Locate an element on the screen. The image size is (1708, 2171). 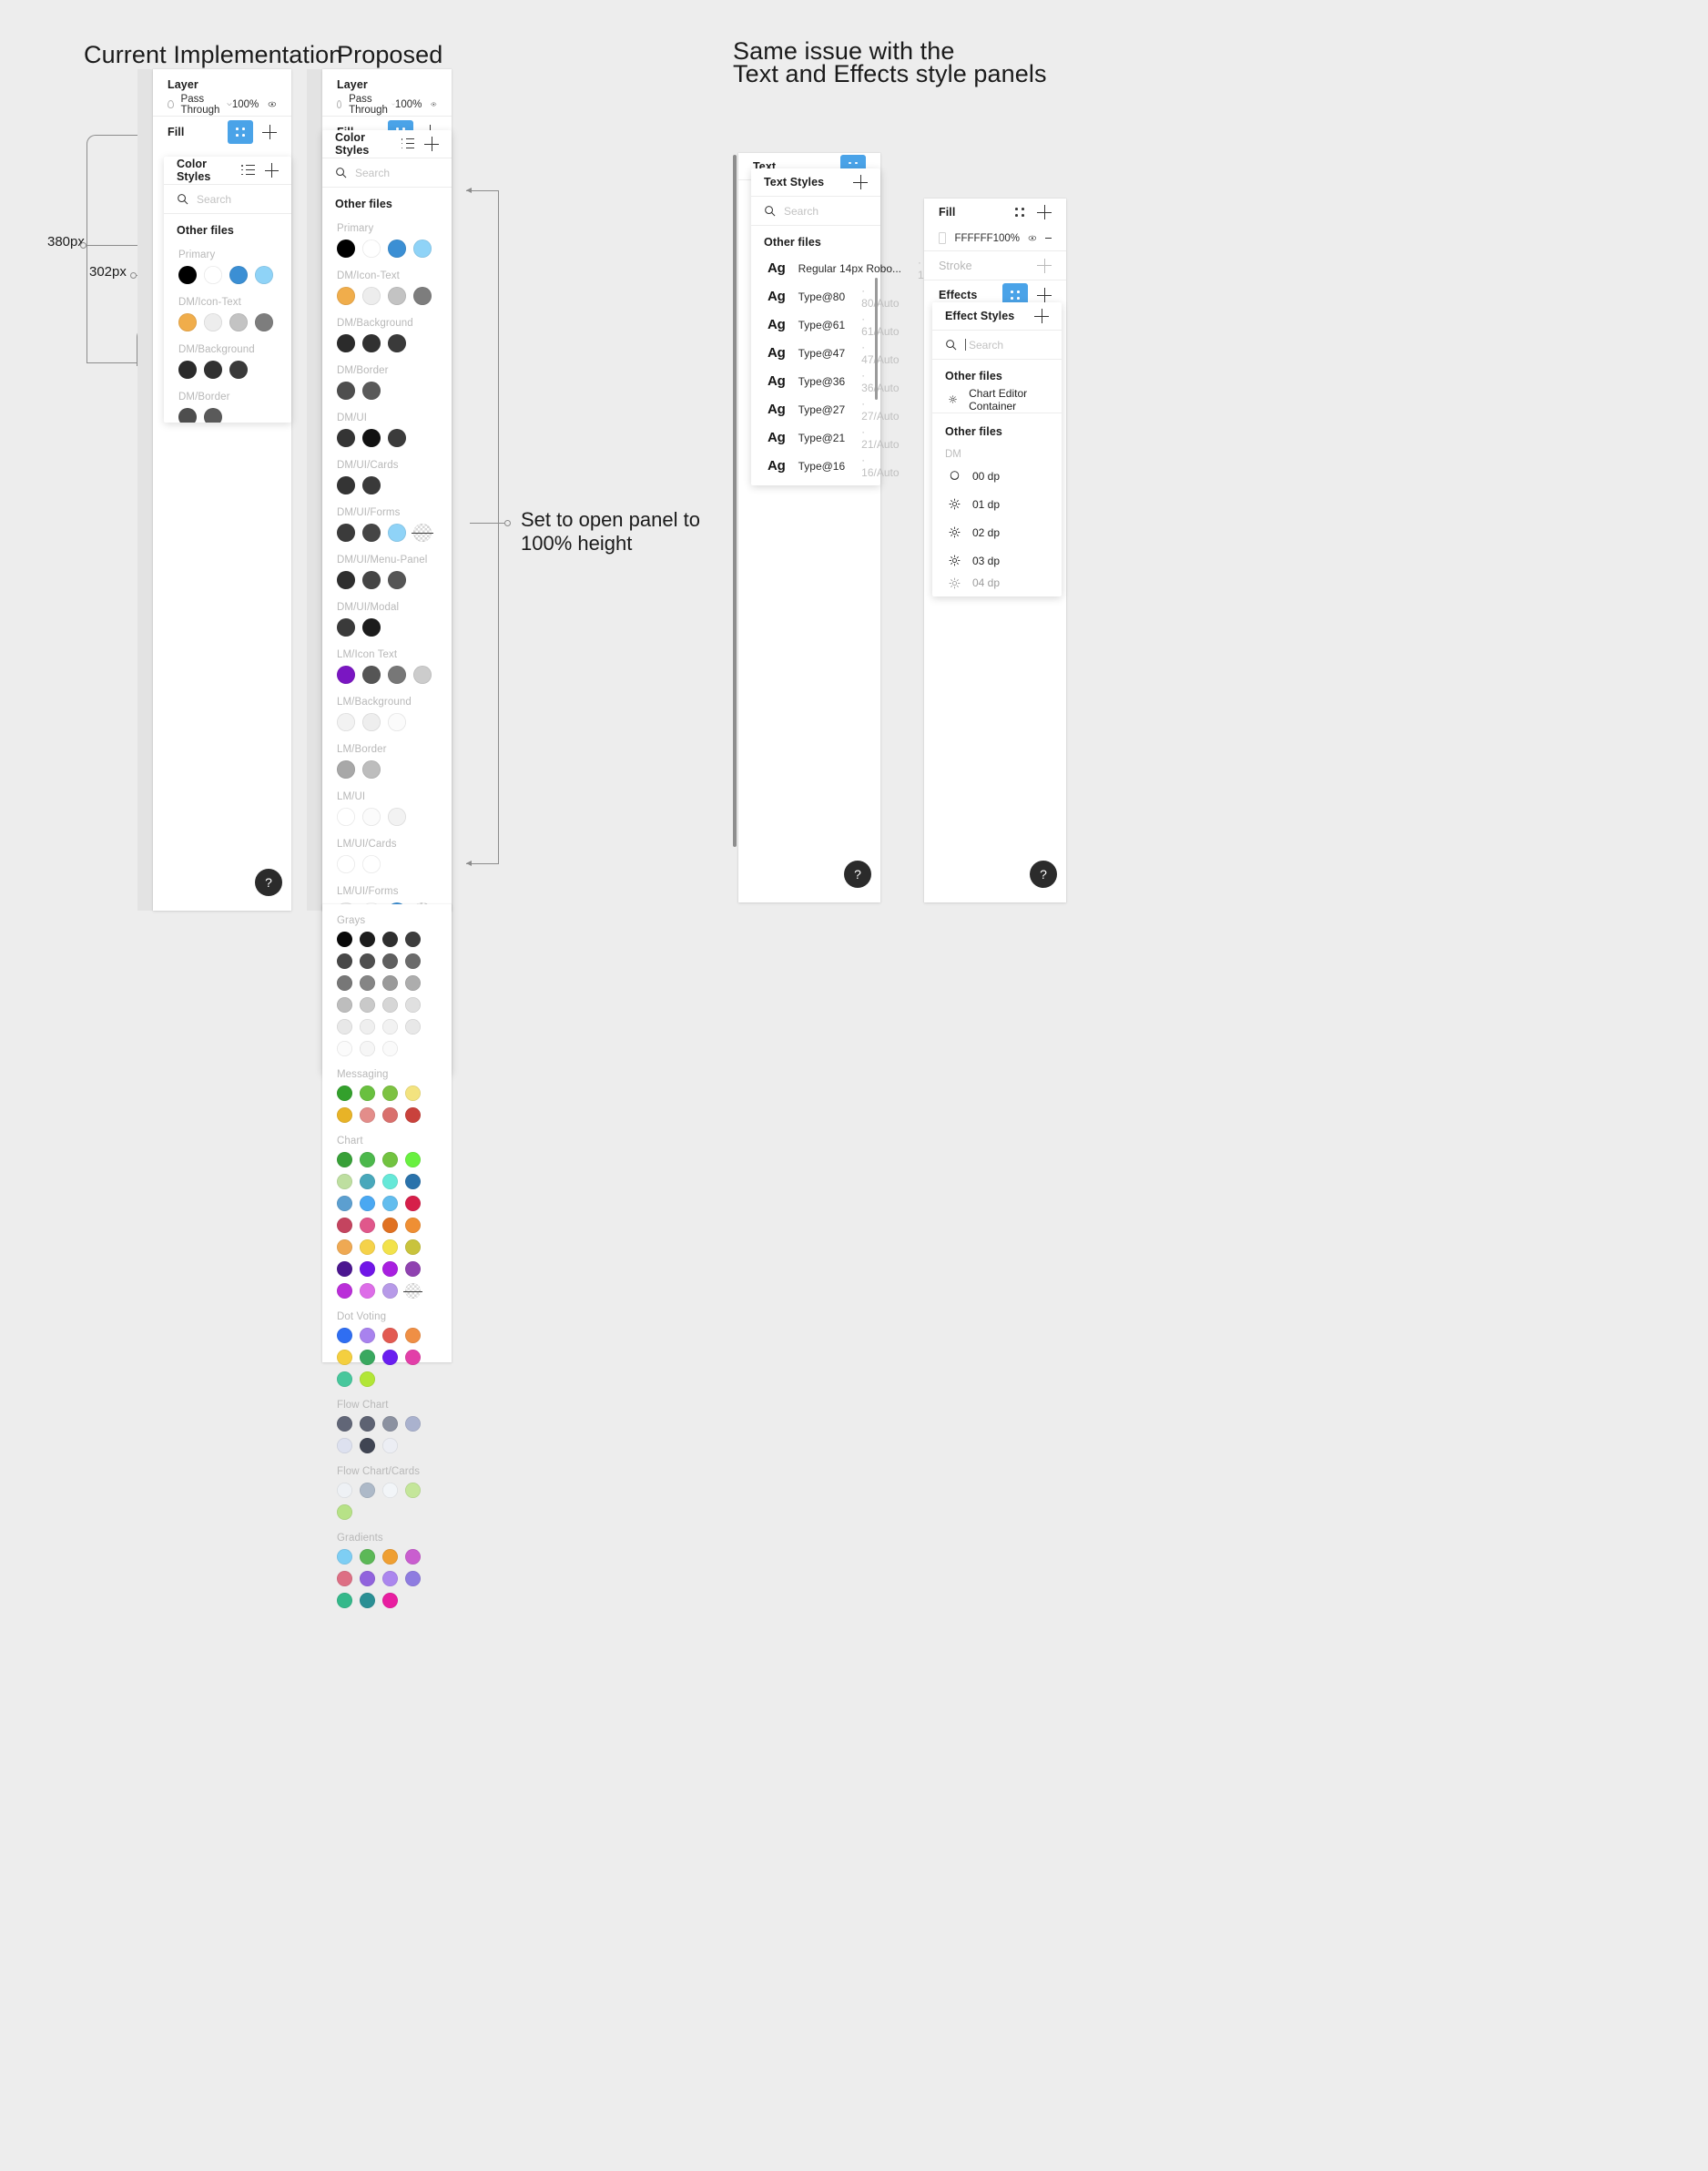
text-style-item: AgRegular 14px Robo...· 14/Auto is located at coordinates (853, 268).